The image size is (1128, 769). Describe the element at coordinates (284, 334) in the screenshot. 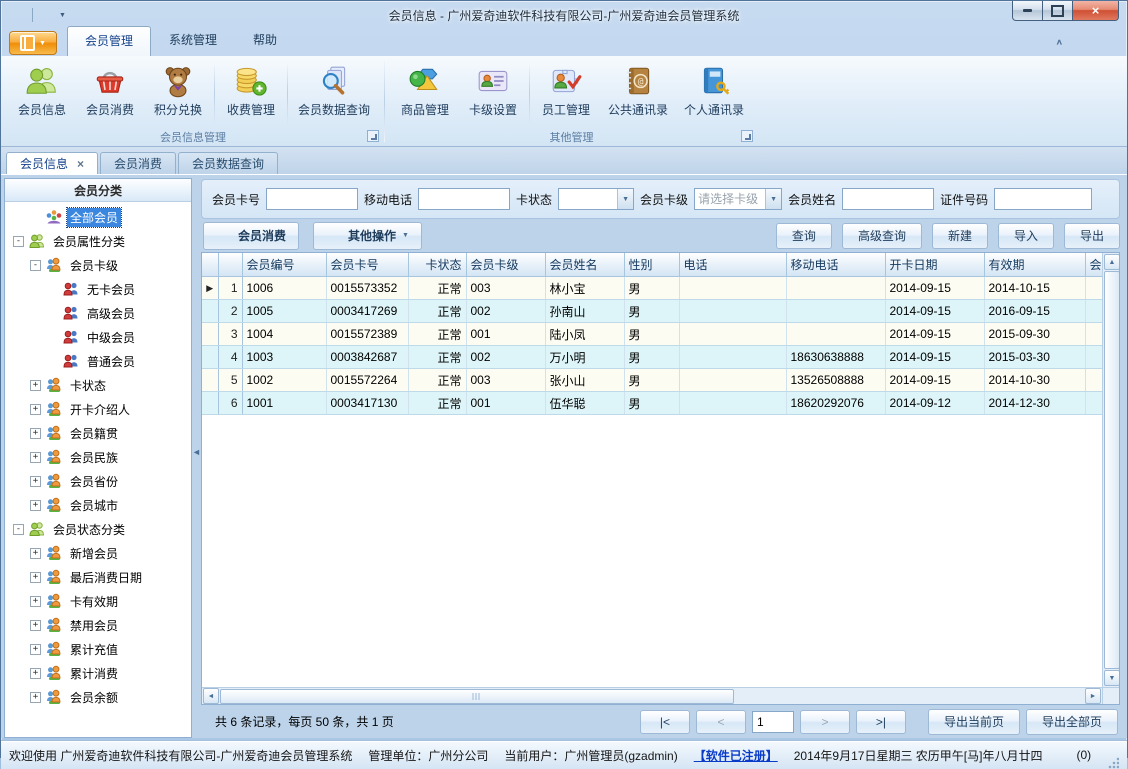

I see `grid-cell: 1004` at that location.